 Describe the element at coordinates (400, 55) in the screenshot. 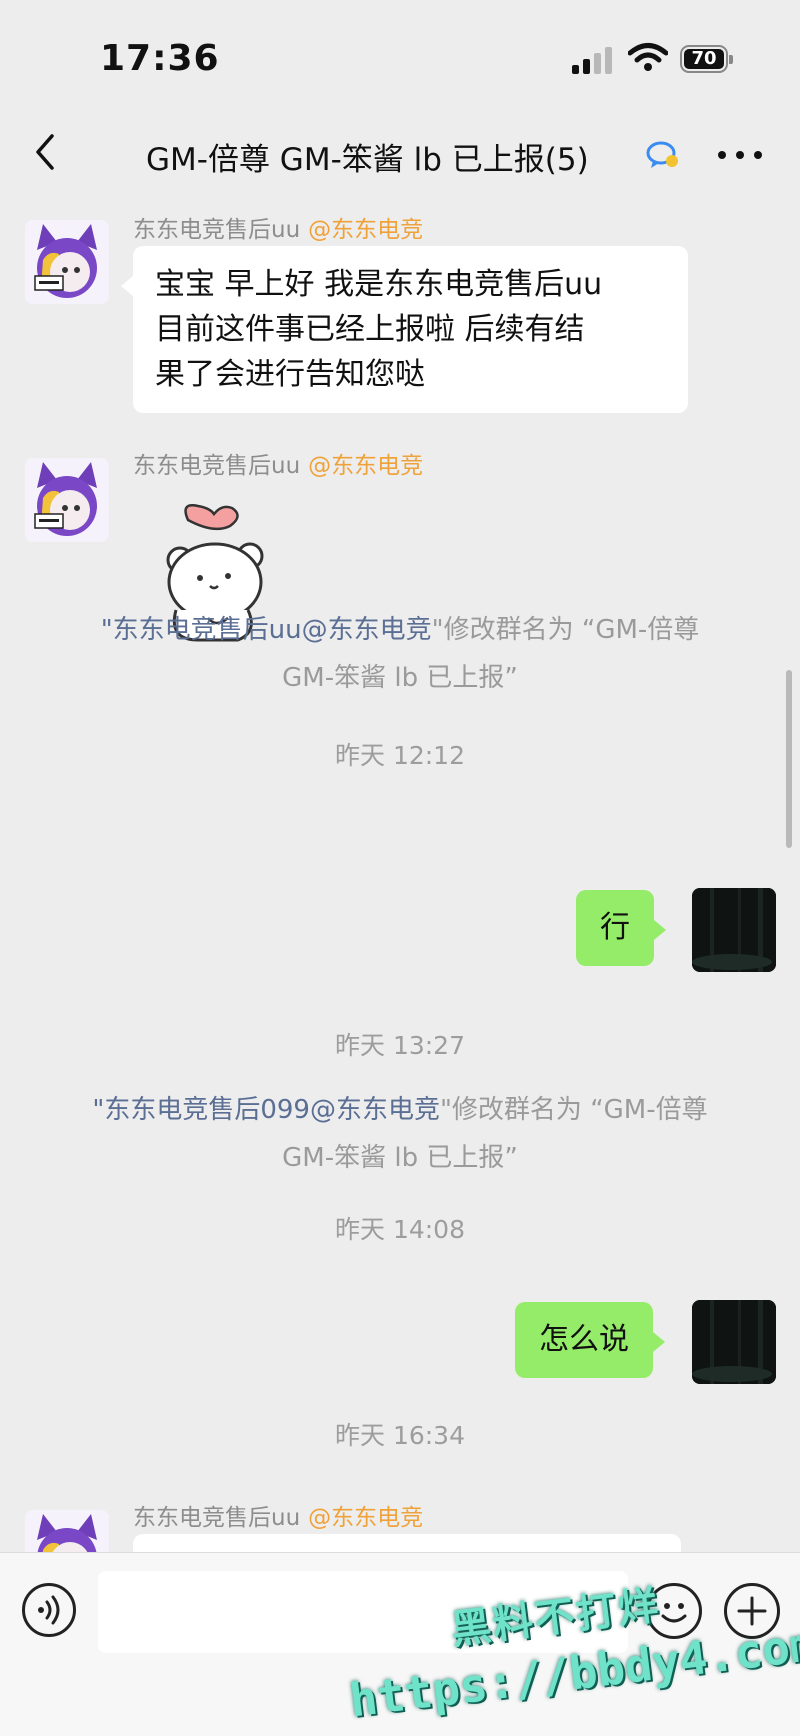

I see `status-bar: 17:36 70` at that location.